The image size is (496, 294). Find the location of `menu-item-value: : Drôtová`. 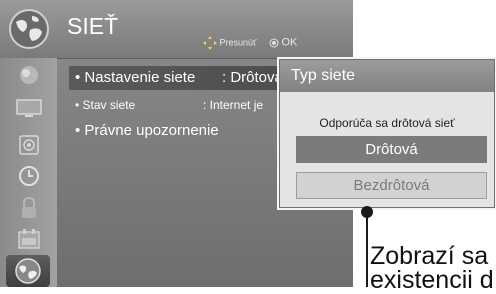

menu-item-value: : Drôtová is located at coordinates (252, 77).